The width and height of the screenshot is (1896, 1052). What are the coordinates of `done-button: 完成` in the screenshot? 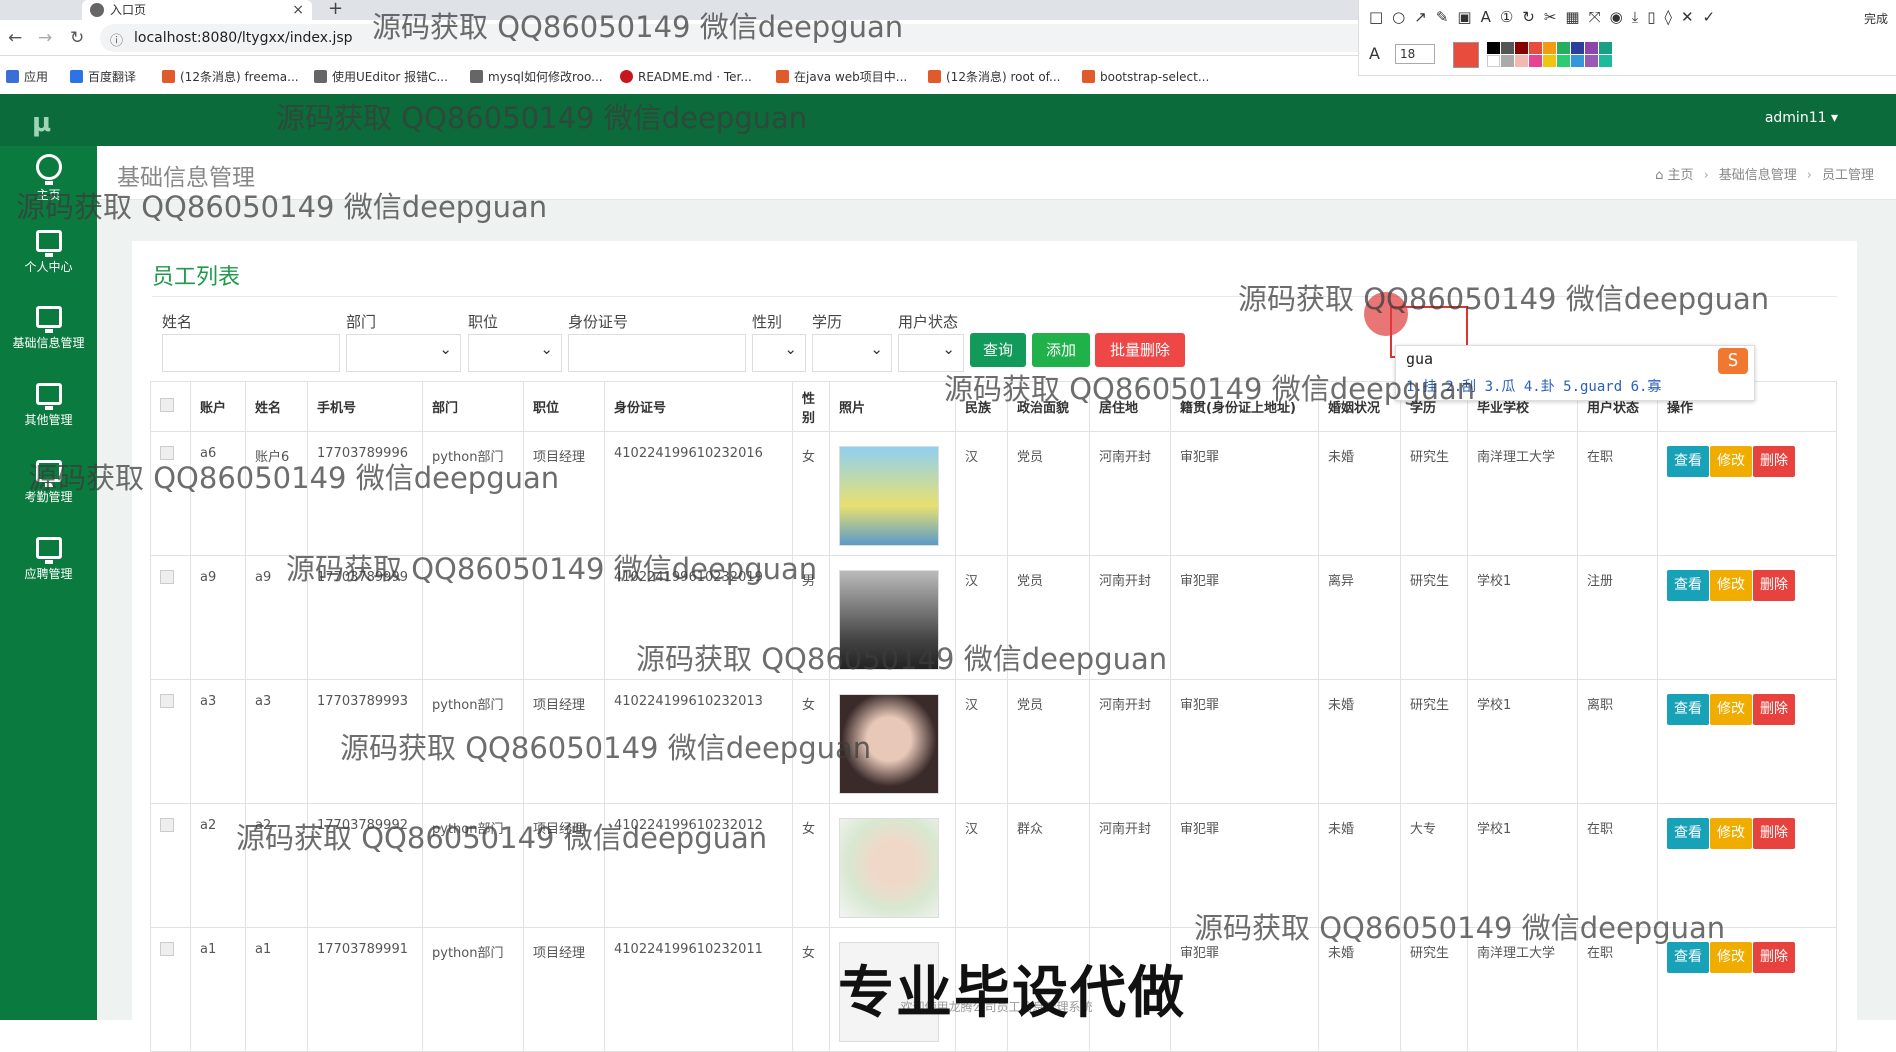 It's located at (1876, 18).